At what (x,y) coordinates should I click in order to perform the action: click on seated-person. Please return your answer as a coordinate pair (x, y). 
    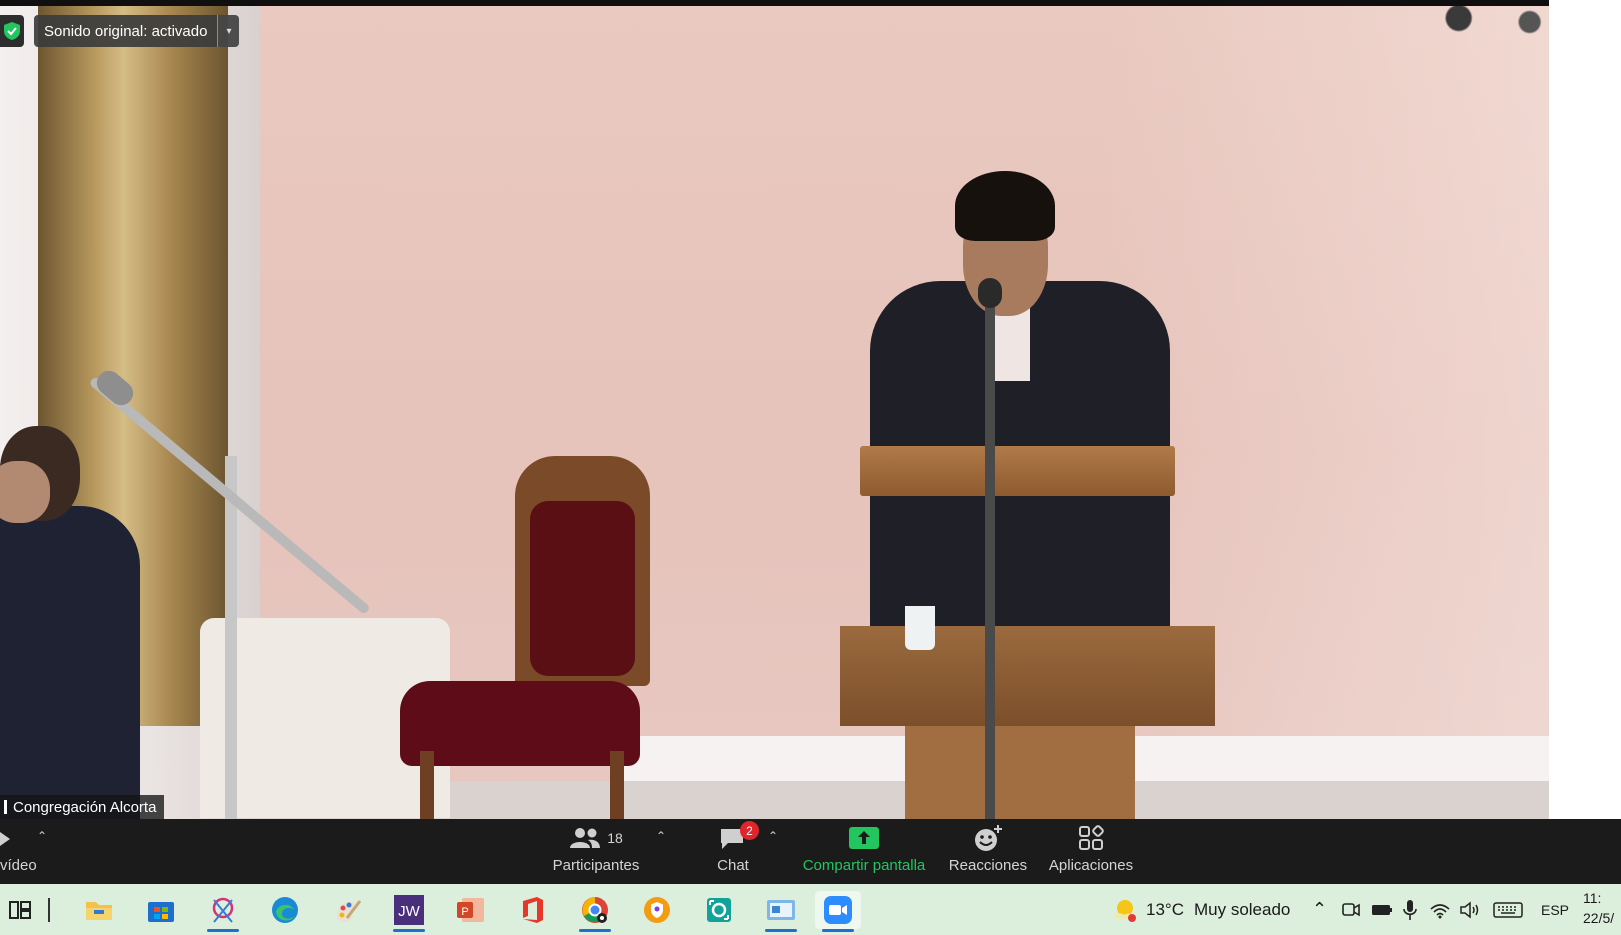
    Looking at the image, I should click on (90, 622).